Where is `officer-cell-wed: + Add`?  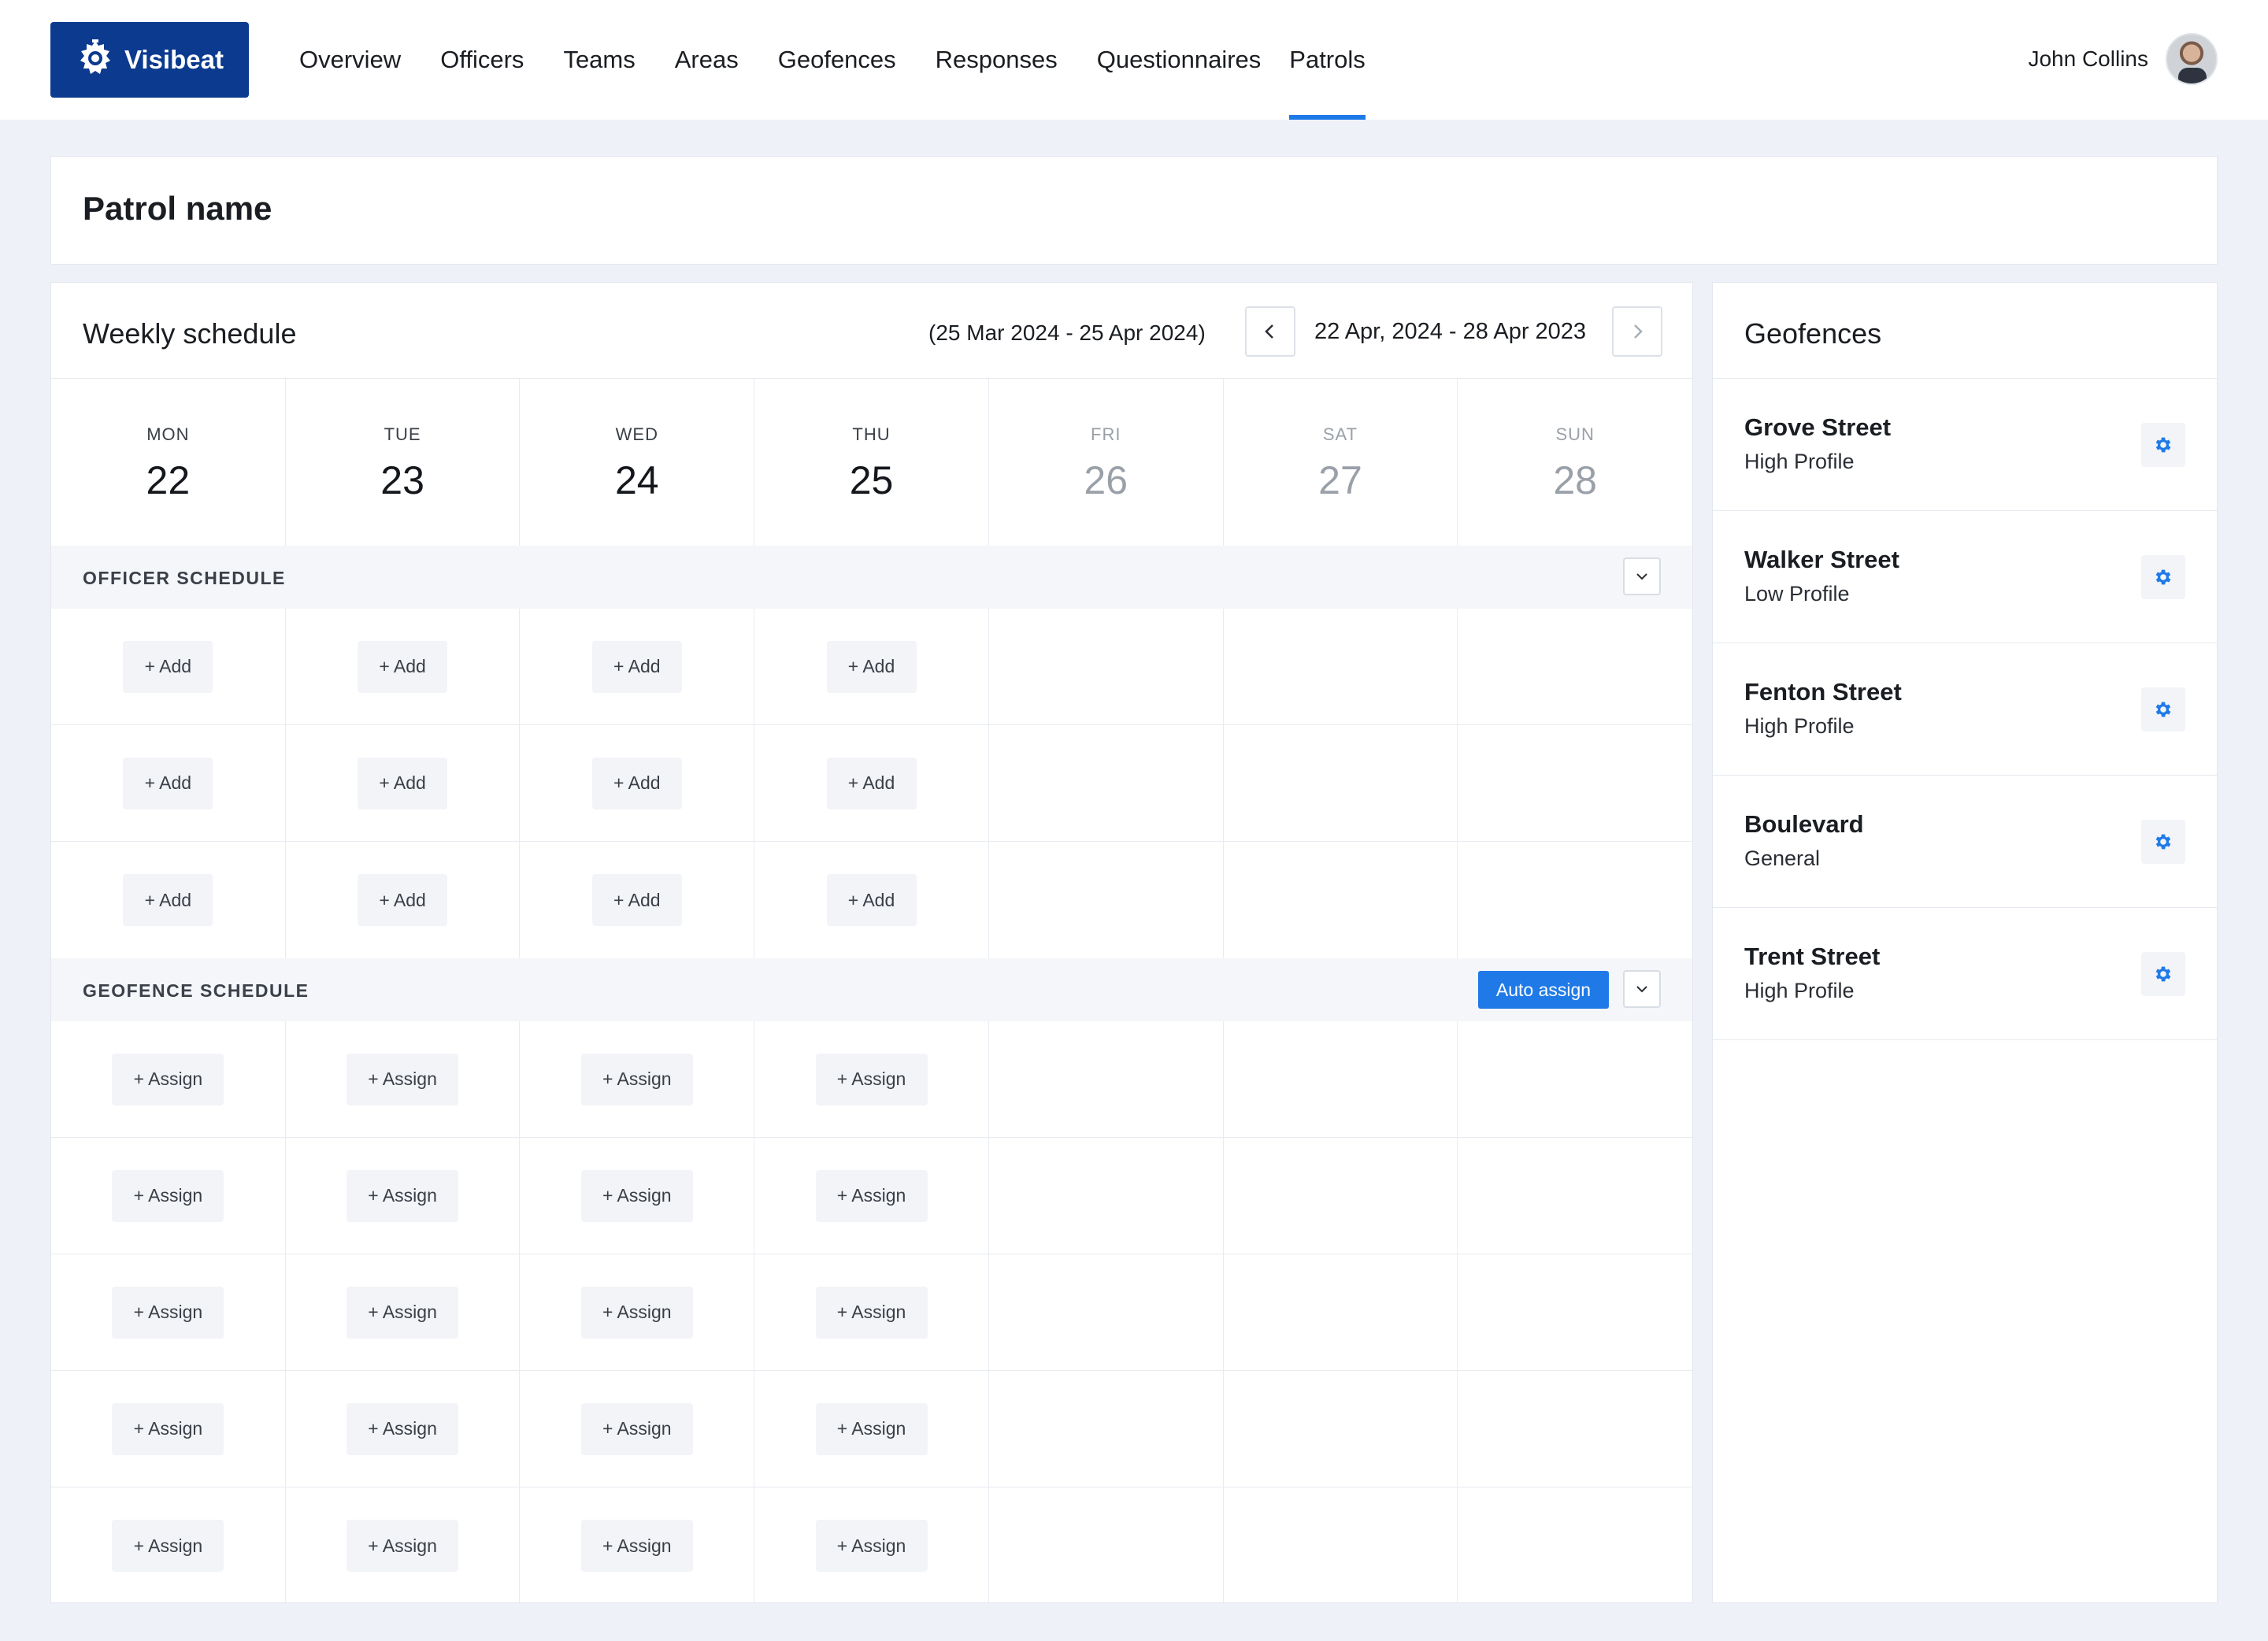
officer-cell-wed: + Add is located at coordinates (637, 666).